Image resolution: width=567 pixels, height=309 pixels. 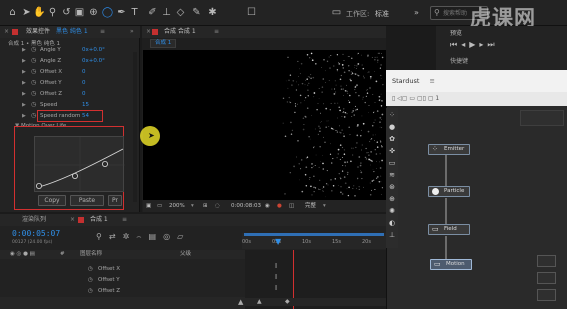 I want to click on resolution-icon: ◫, so click(x=291, y=206).